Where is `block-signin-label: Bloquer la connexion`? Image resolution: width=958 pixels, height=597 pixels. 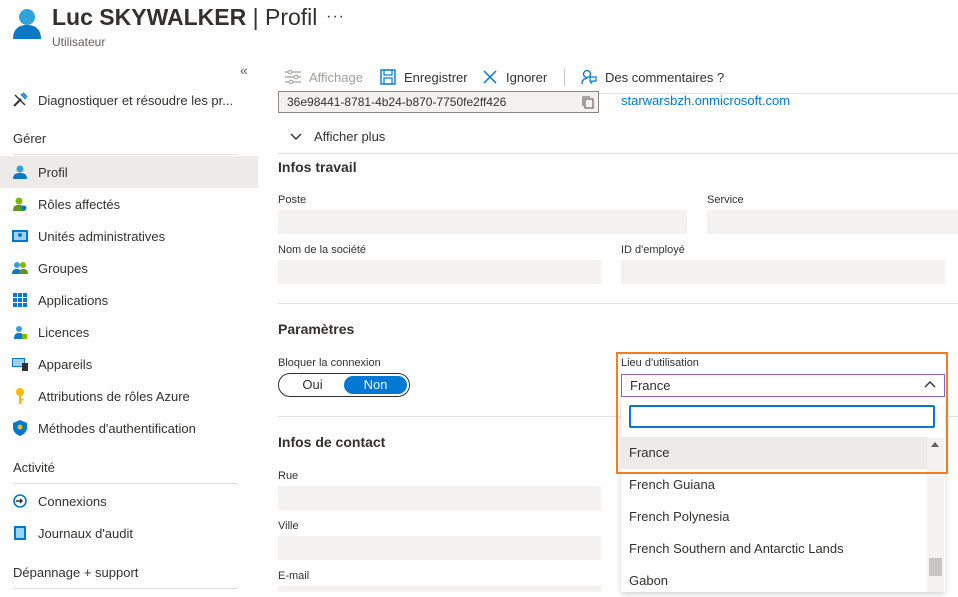
block-signin-label: Bloquer la connexion is located at coordinates (329, 363).